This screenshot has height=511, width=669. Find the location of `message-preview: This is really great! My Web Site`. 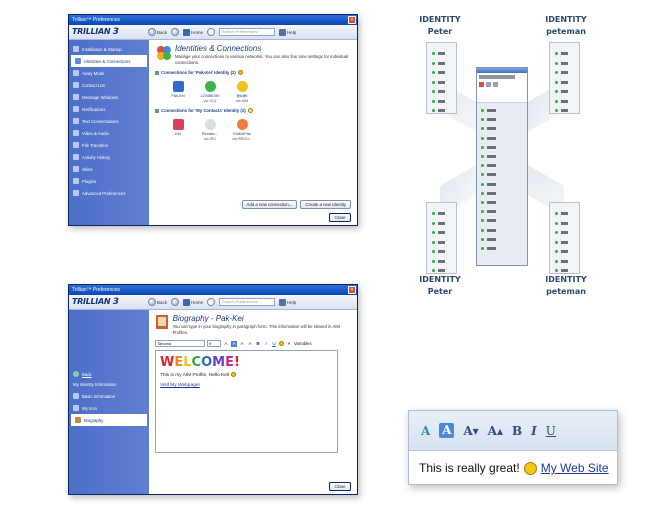

message-preview: This is really great! My Web Site is located at coordinates (513, 468).